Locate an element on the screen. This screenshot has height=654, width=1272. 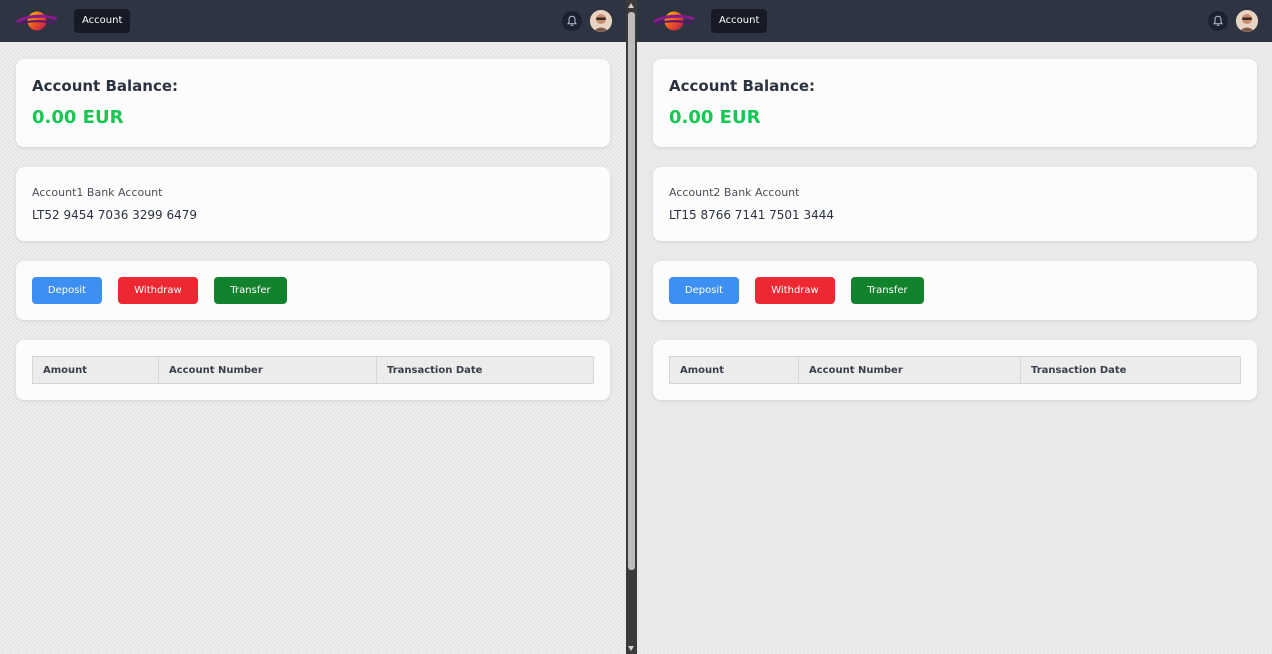
account-number: LT52 9454 7036 3299 6479 is located at coordinates (115, 215).